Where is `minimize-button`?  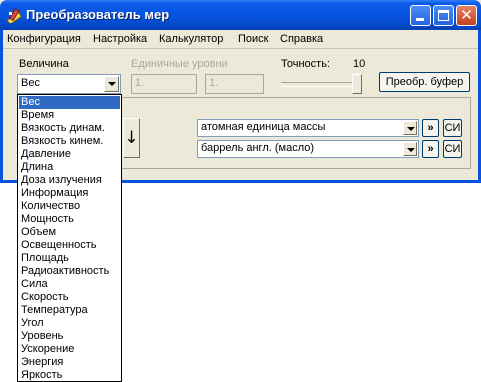
minimize-button is located at coordinates (420, 15).